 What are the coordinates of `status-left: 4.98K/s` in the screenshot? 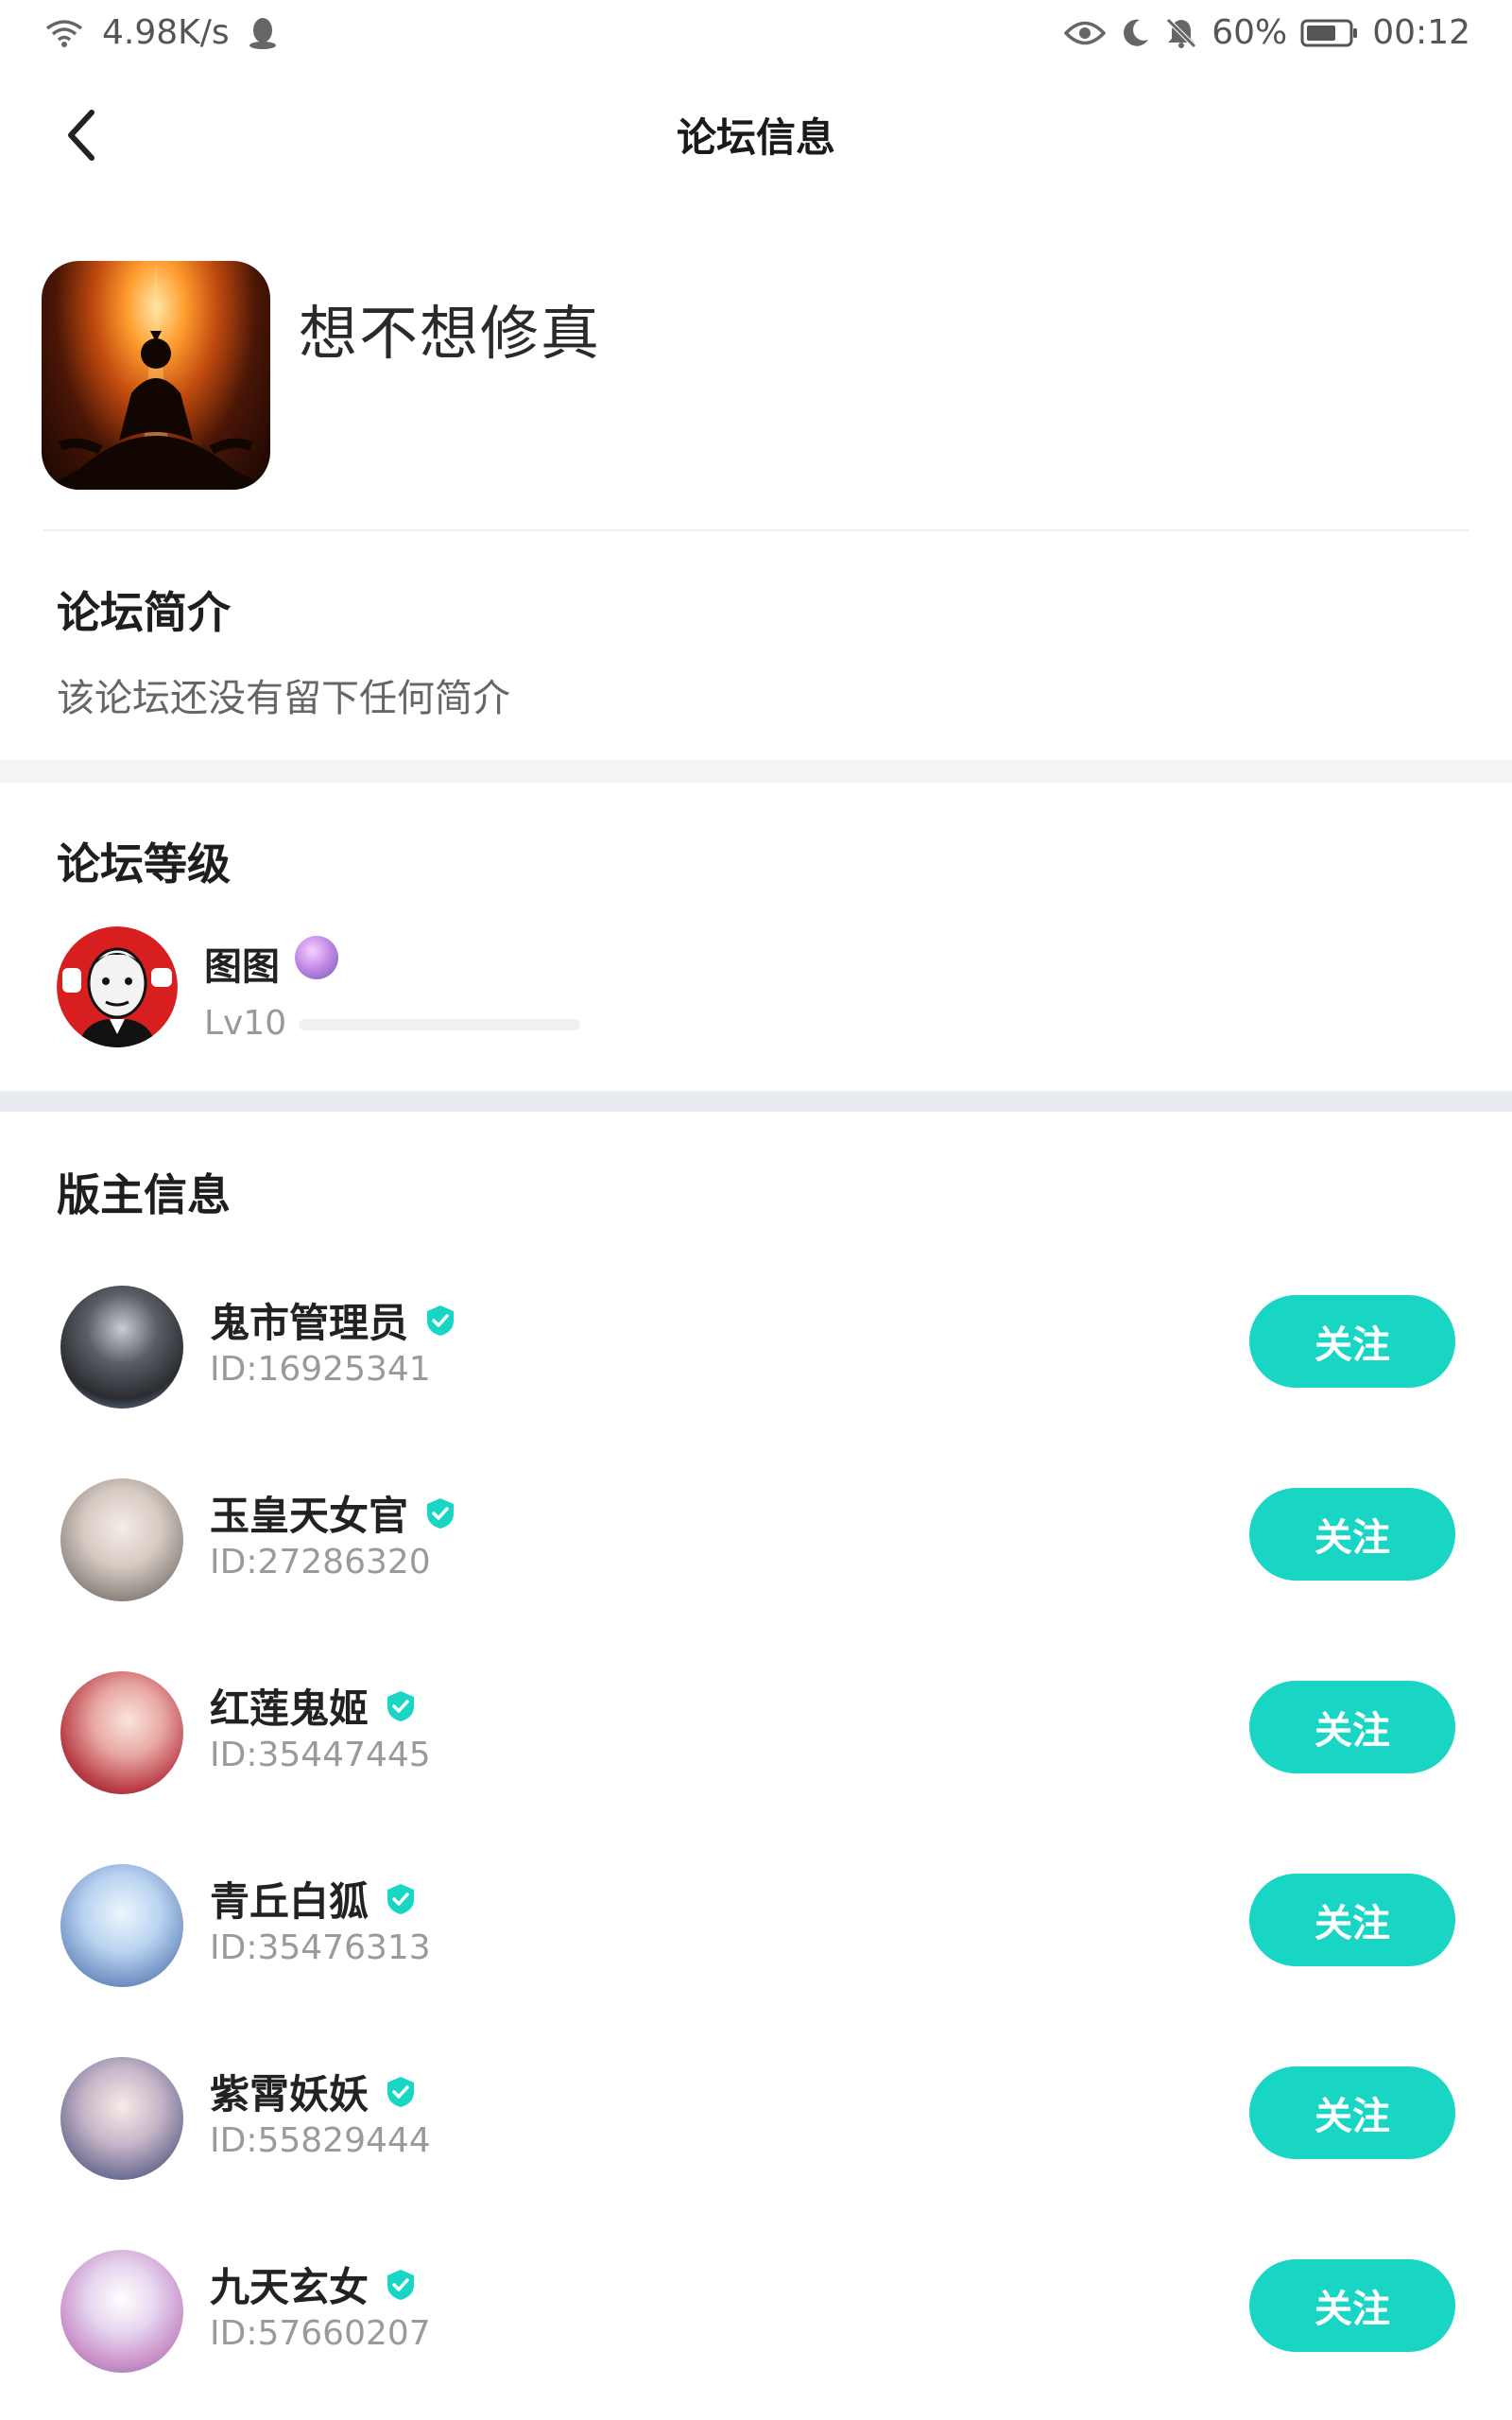 It's located at (161, 32).